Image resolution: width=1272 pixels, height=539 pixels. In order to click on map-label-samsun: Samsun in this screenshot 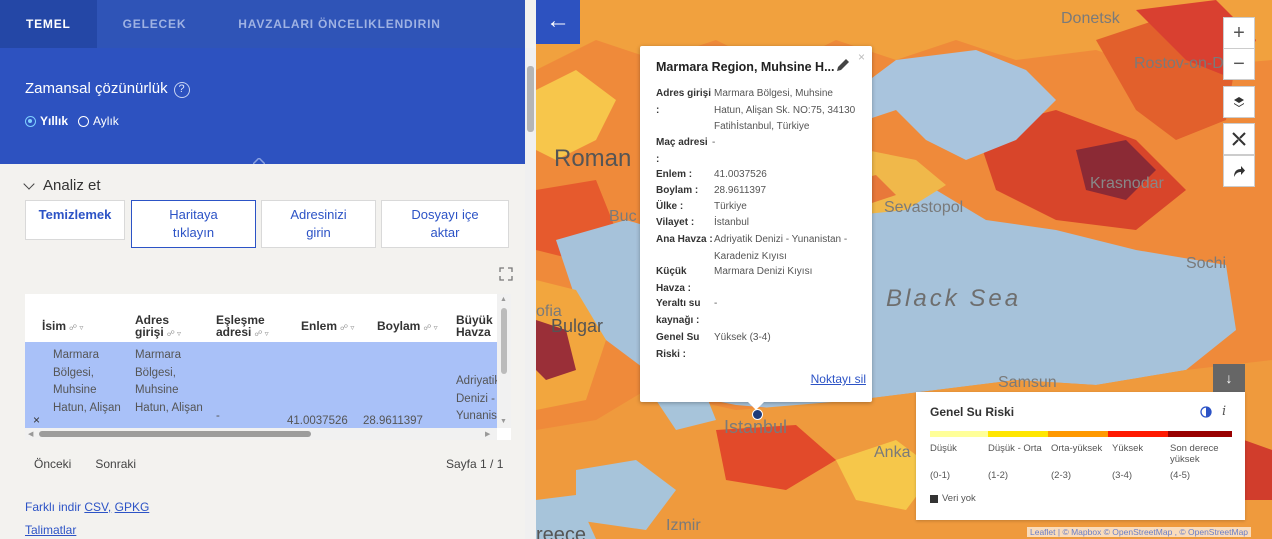, I will do `click(1027, 382)`.